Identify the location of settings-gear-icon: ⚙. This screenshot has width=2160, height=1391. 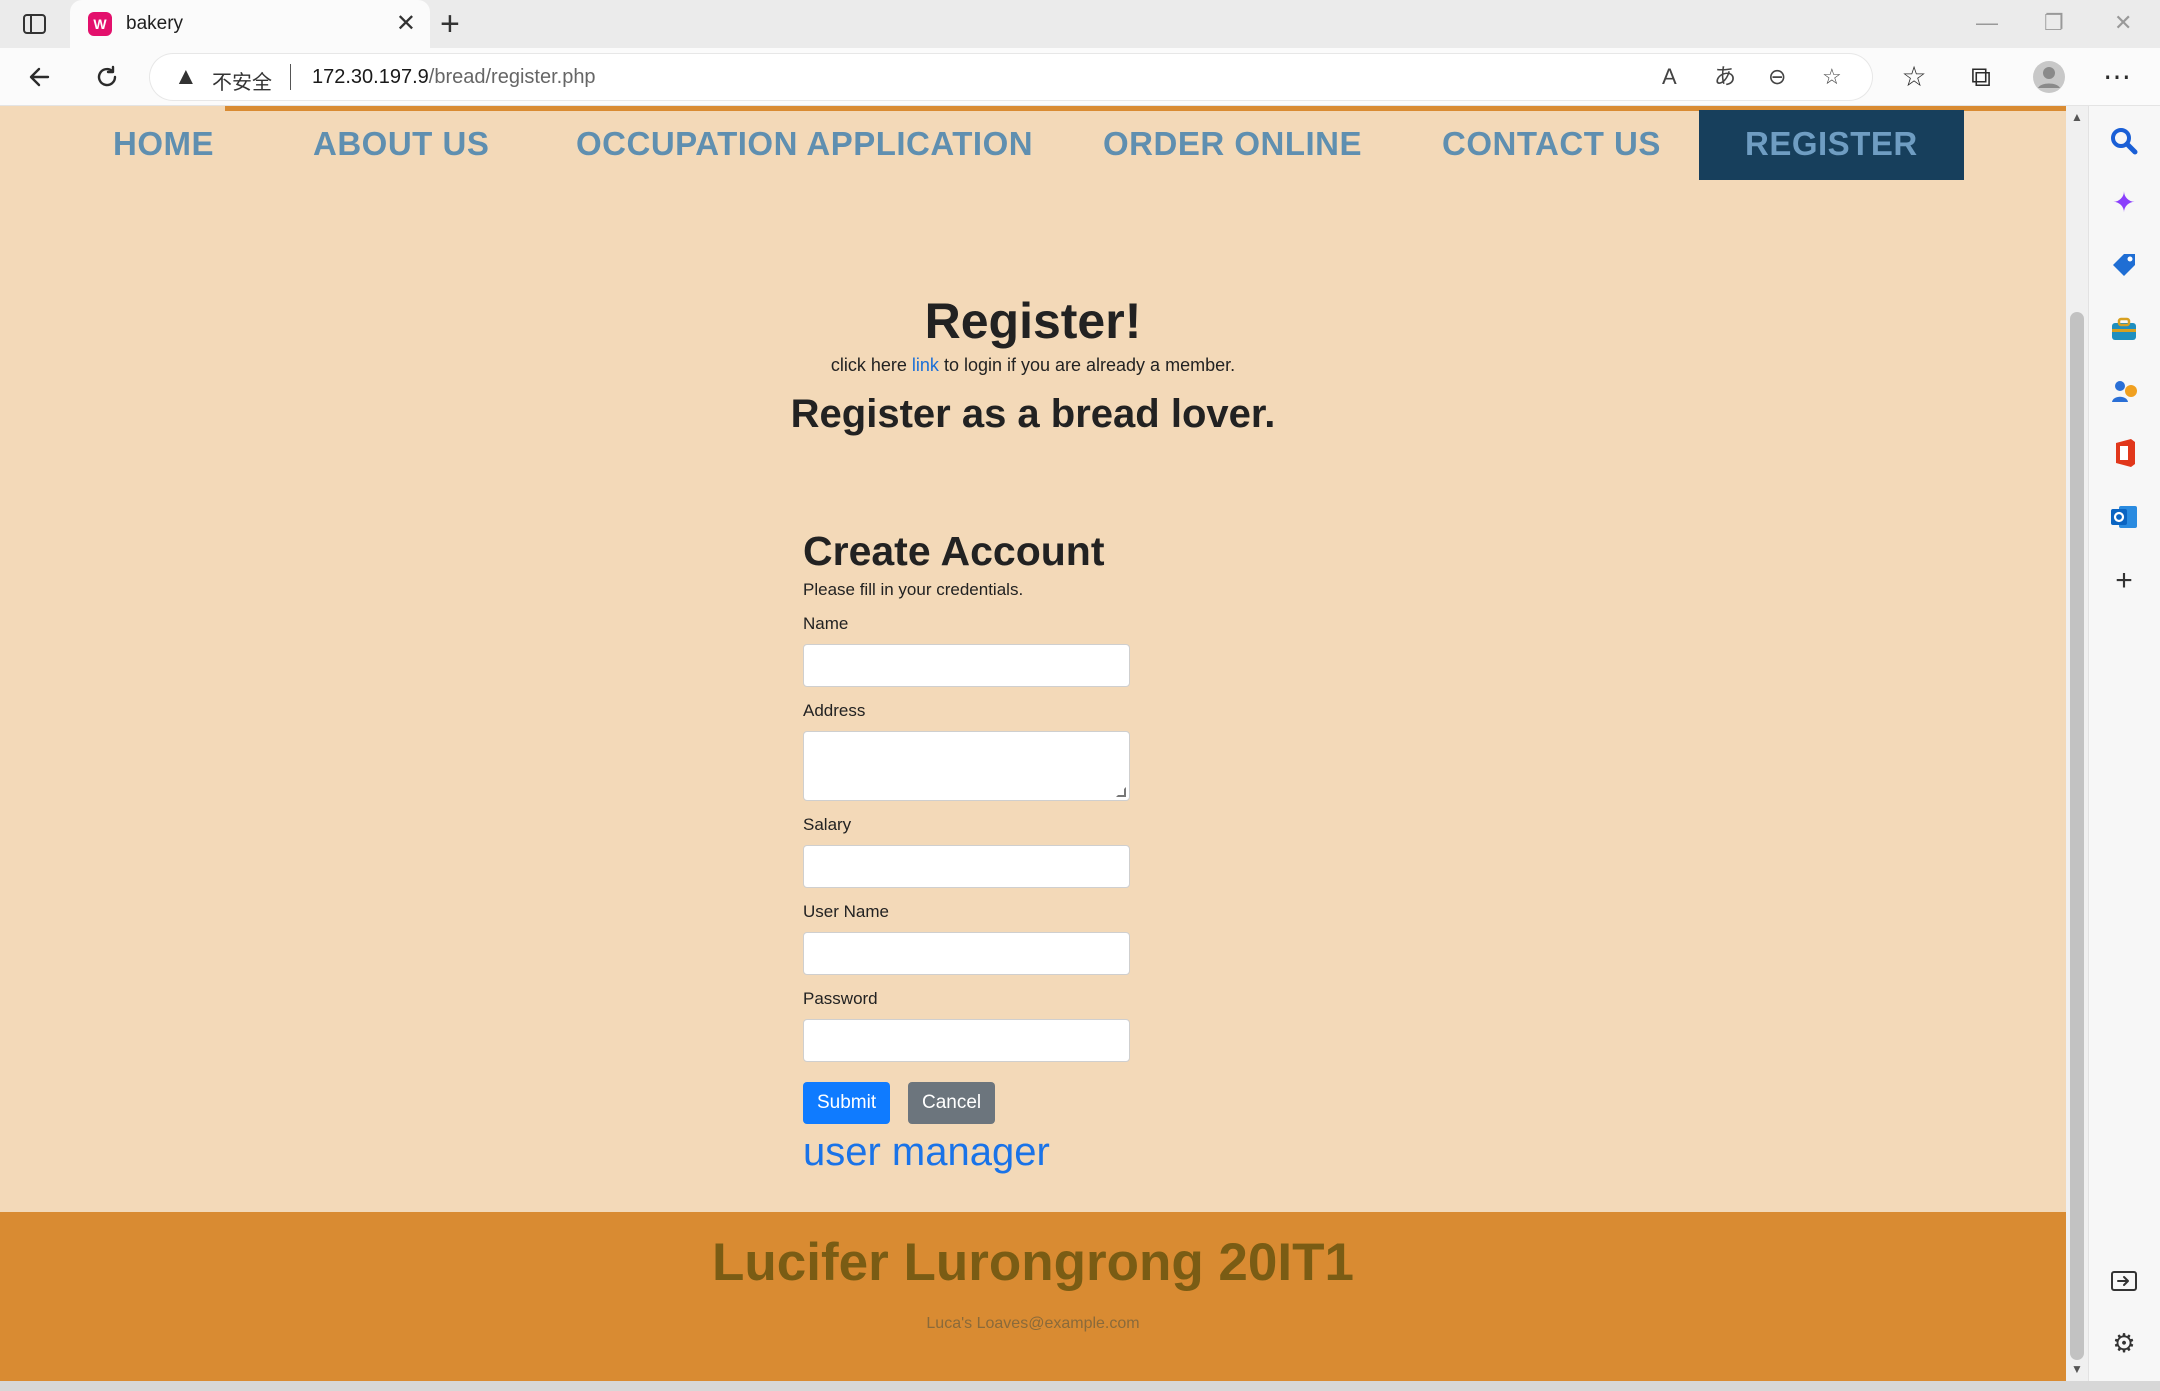
(2124, 1343).